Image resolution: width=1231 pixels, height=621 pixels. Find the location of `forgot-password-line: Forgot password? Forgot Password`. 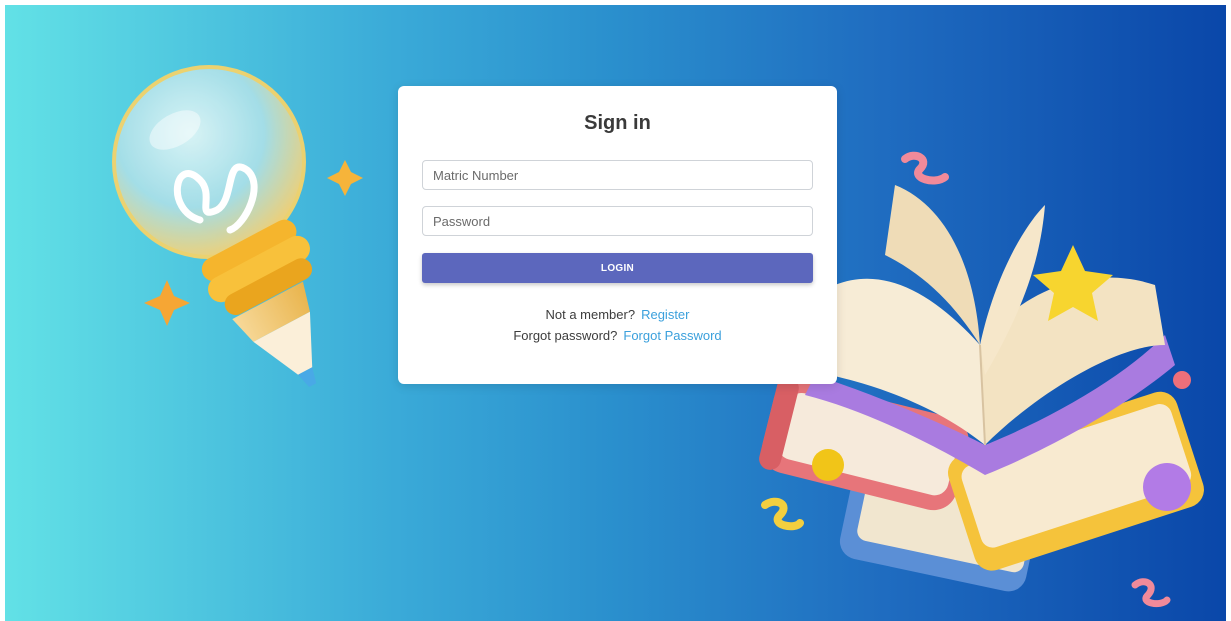

forgot-password-line: Forgot password? Forgot Password is located at coordinates (617, 335).